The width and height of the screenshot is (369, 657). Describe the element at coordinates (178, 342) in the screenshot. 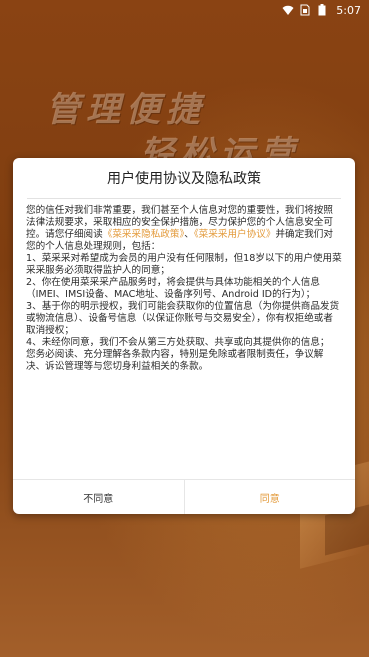

I see `policy-item-4: 4、未经你同意，我们不会从第三方处获取、共享或向其提供你的信息；` at that location.